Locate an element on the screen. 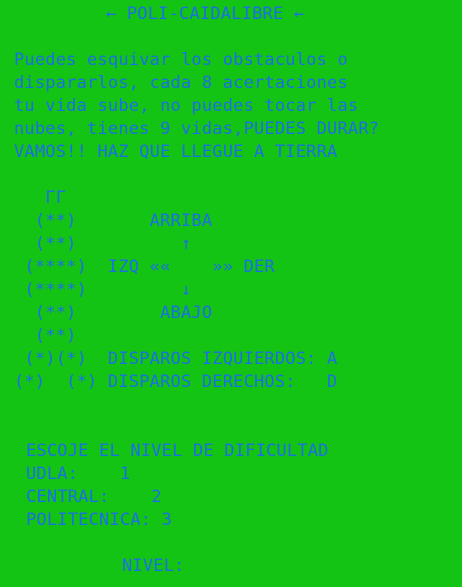  ascii-line-8: (*)(*) DISPAROS IZQUIERDOS: A is located at coordinates (176, 359).